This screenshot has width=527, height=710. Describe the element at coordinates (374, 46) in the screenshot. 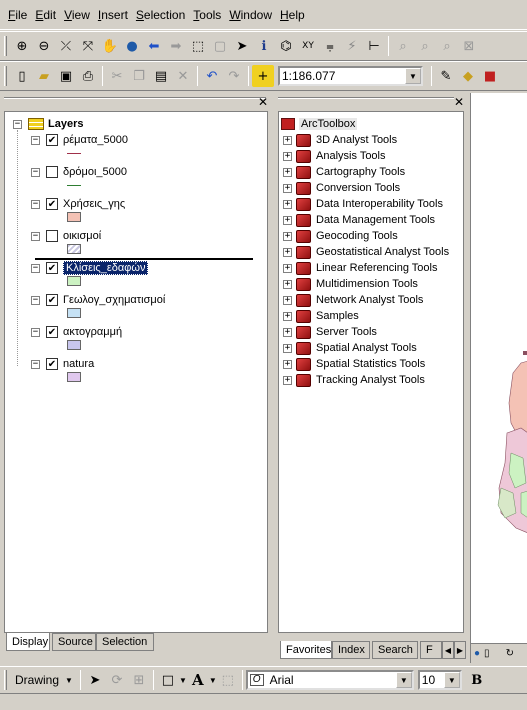

I see `time-slider-icon: ⊢` at that location.